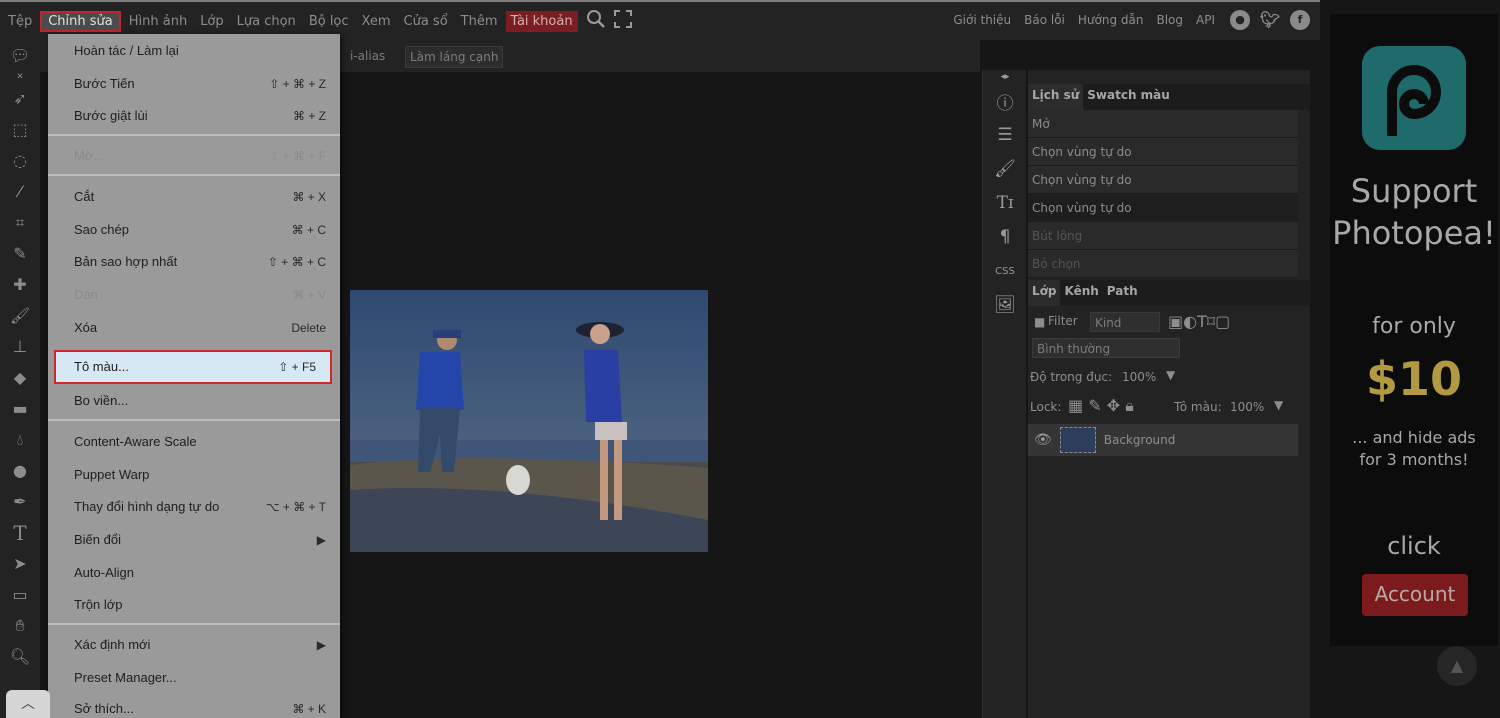  What do you see at coordinates (1044, 20) in the screenshot?
I see `link-report-bug: Báo lỗi` at bounding box center [1044, 20].